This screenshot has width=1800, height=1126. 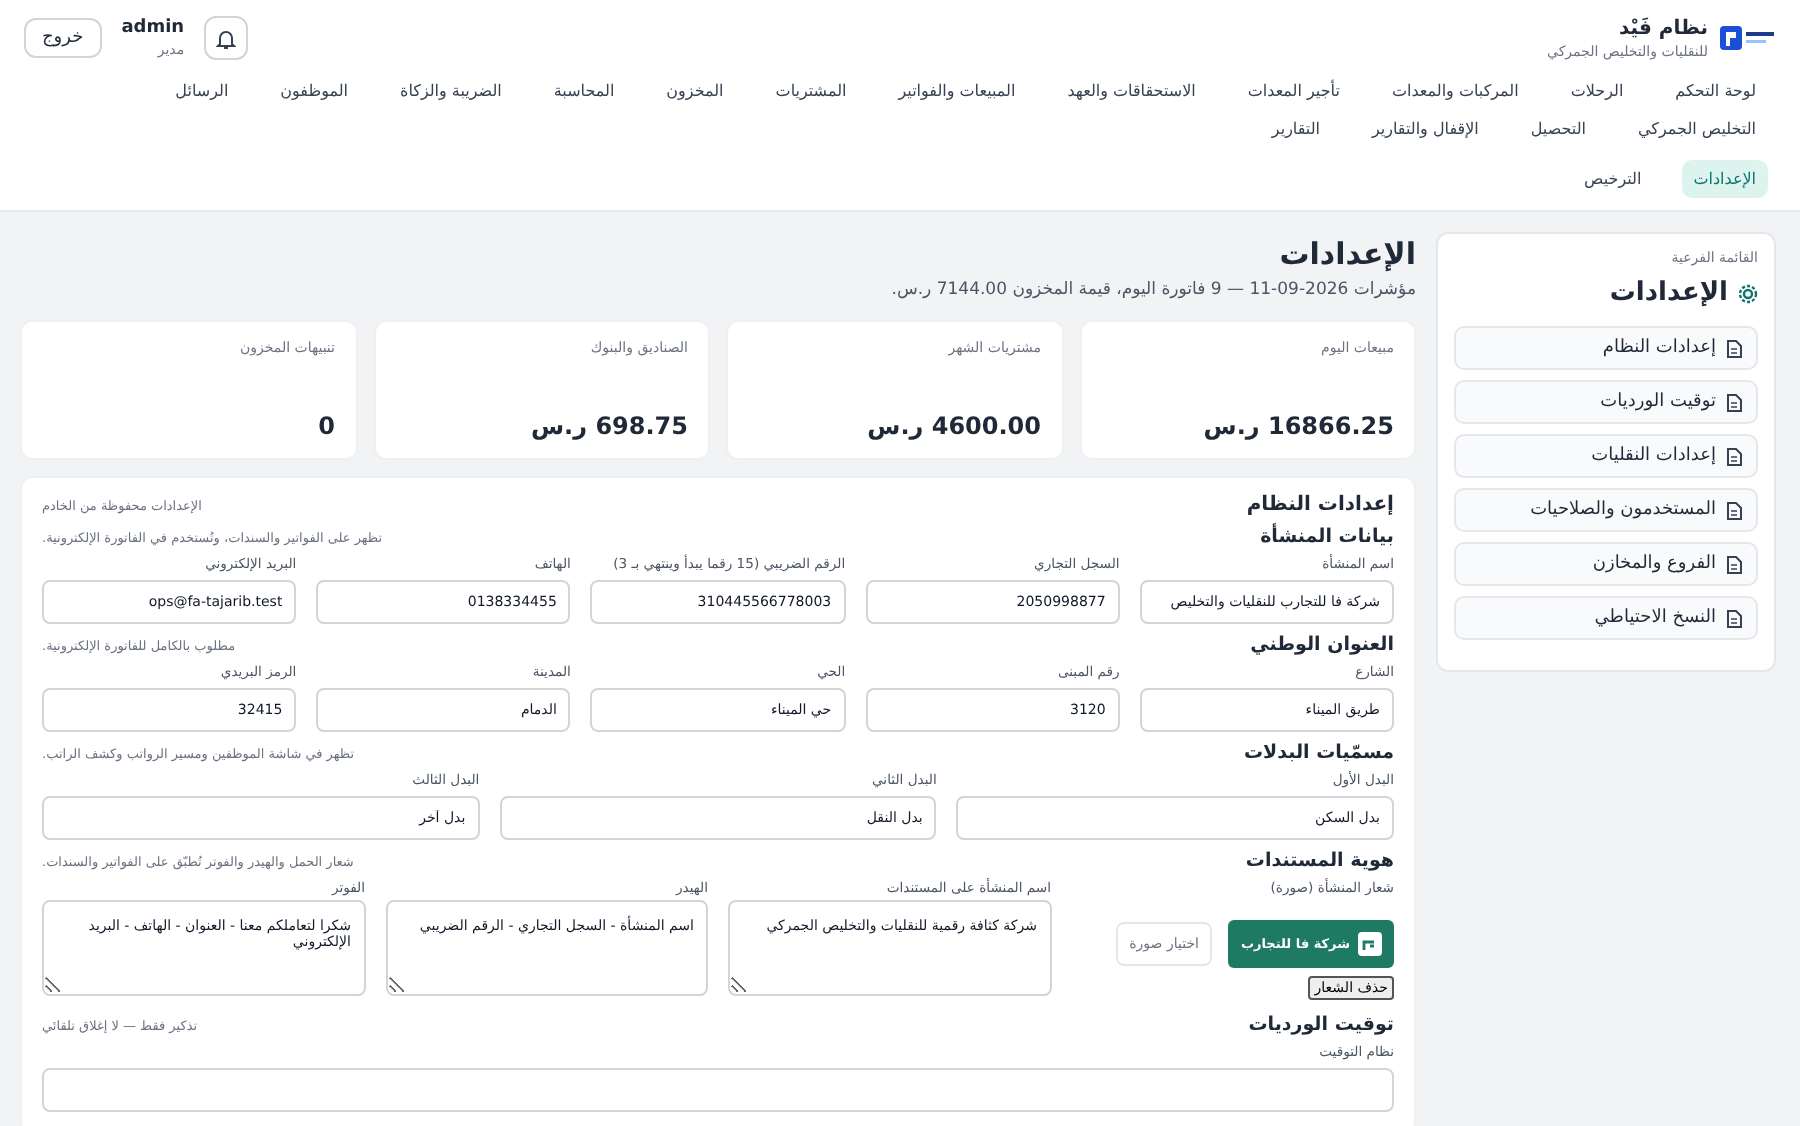 What do you see at coordinates (451, 91) in the screenshot?
I see `nav-tab: الضريبة والزكاة` at bounding box center [451, 91].